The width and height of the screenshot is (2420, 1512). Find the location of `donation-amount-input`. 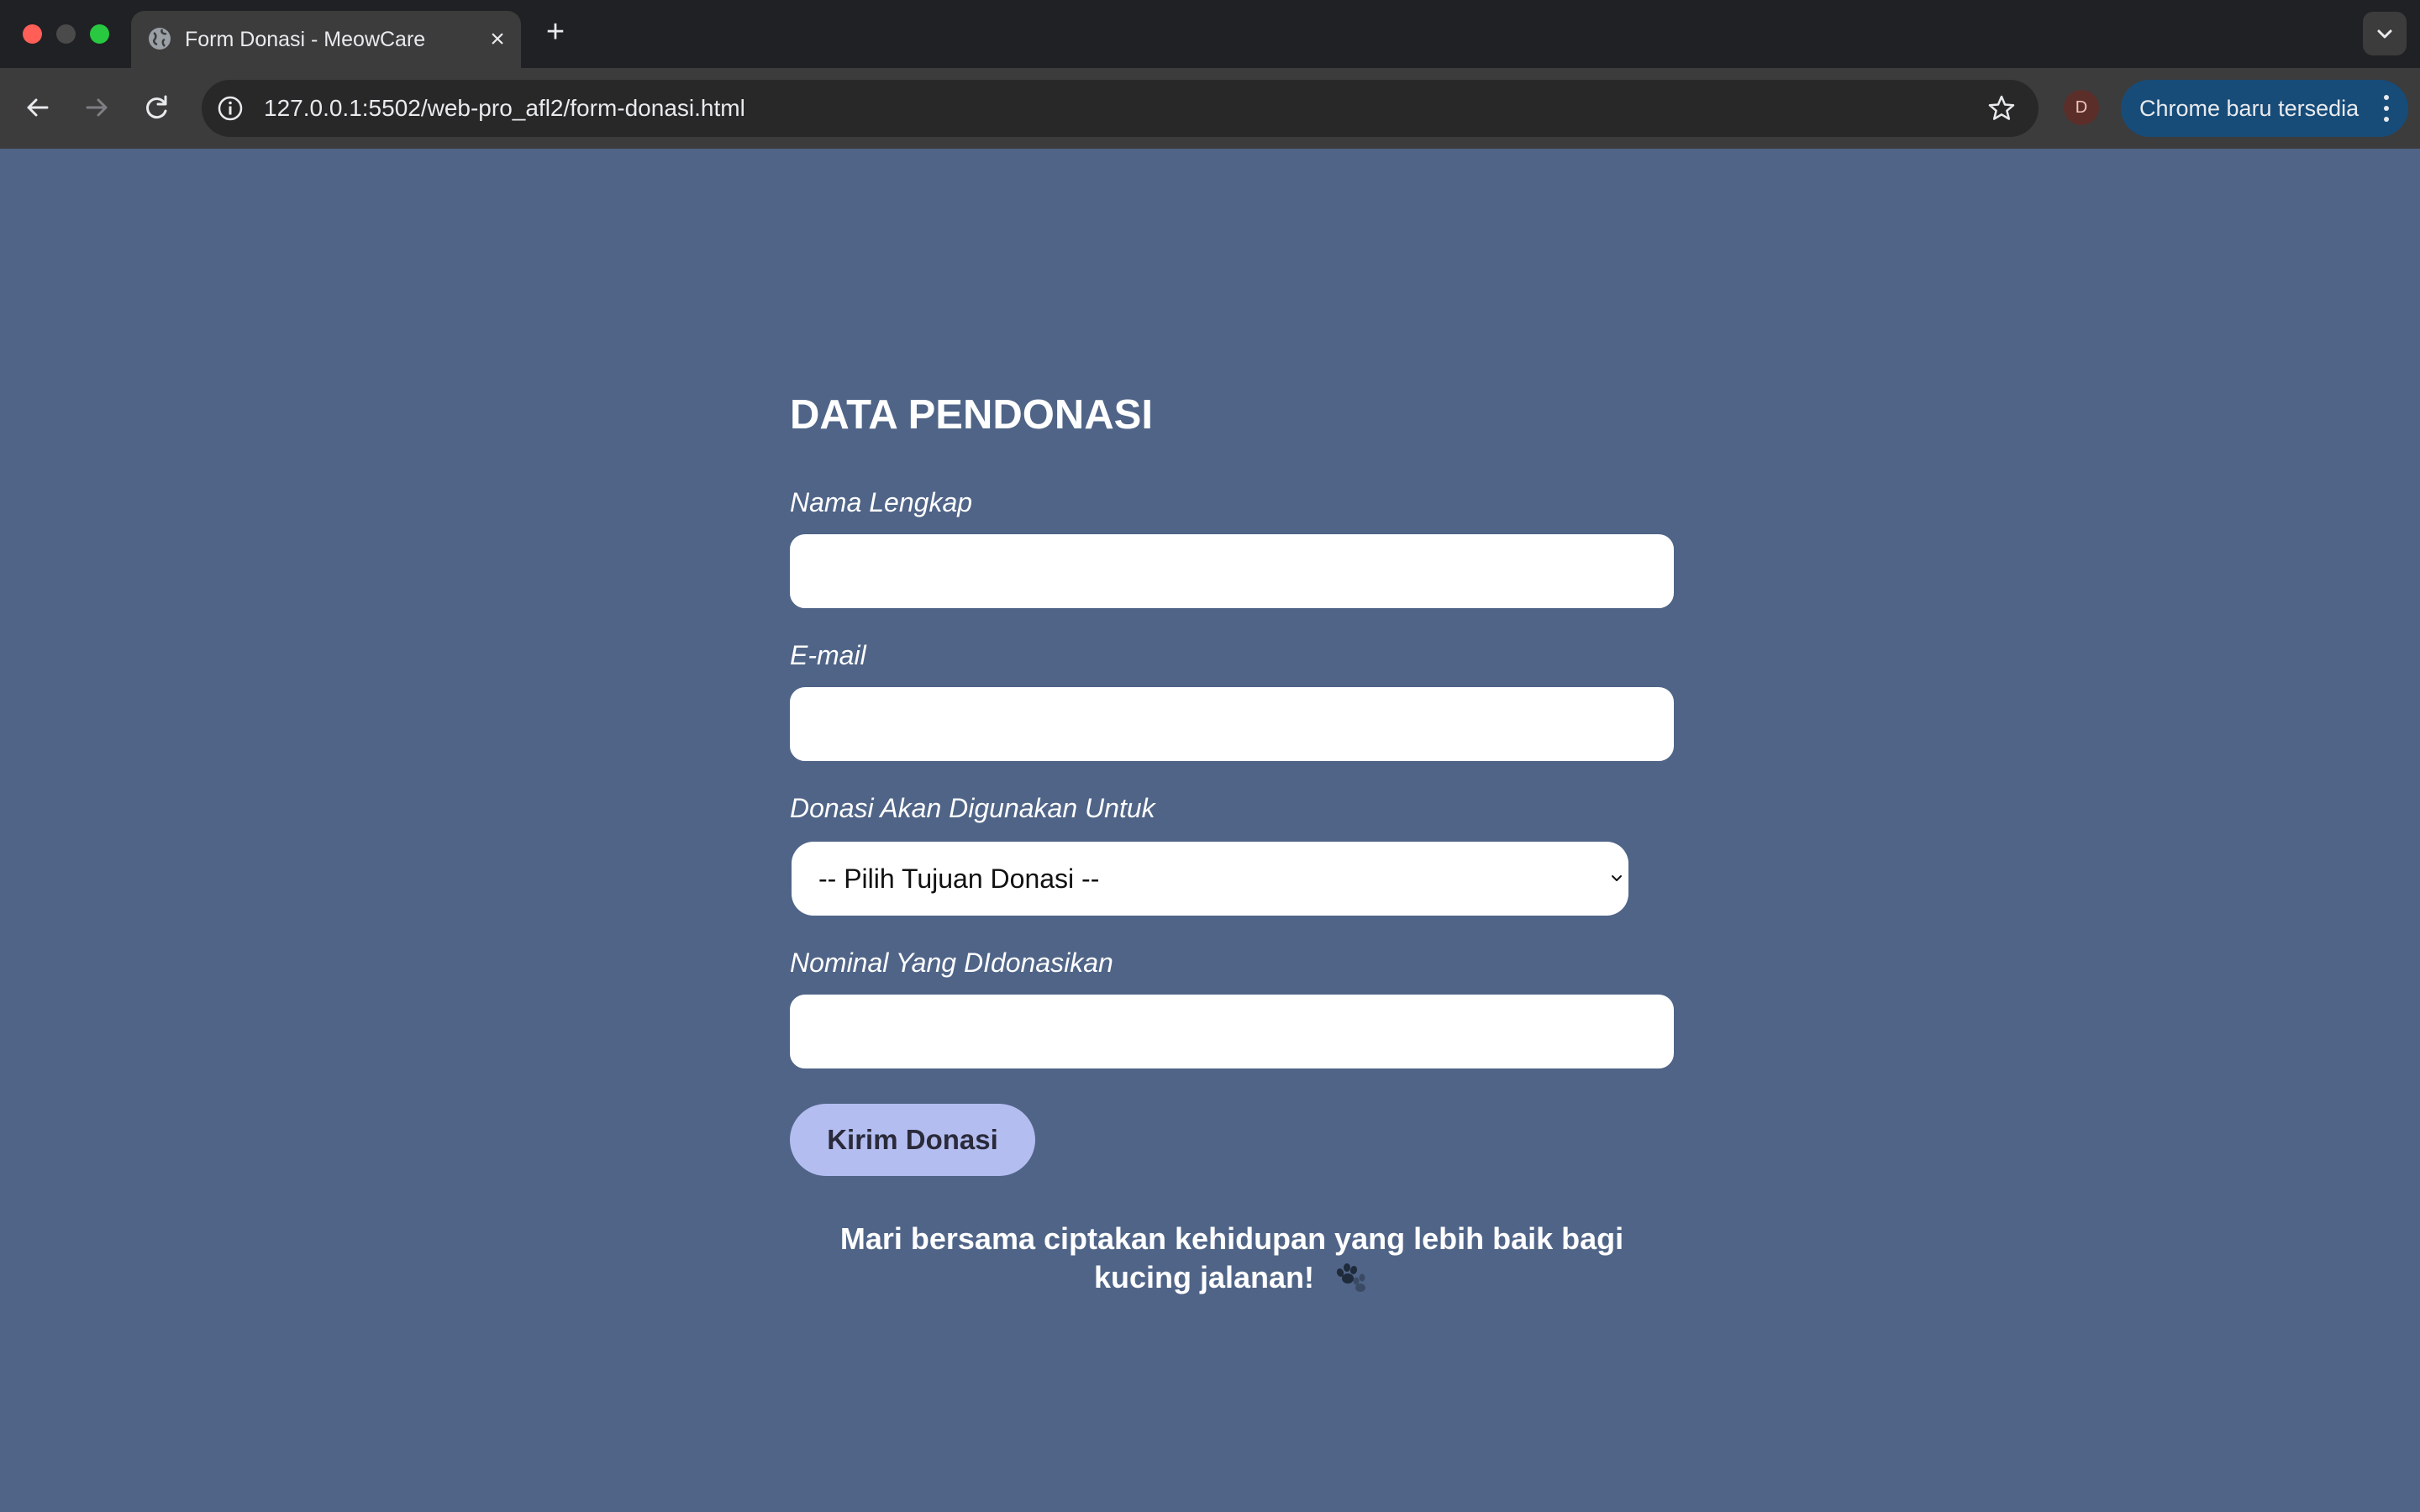

donation-amount-input is located at coordinates (1232, 1031).